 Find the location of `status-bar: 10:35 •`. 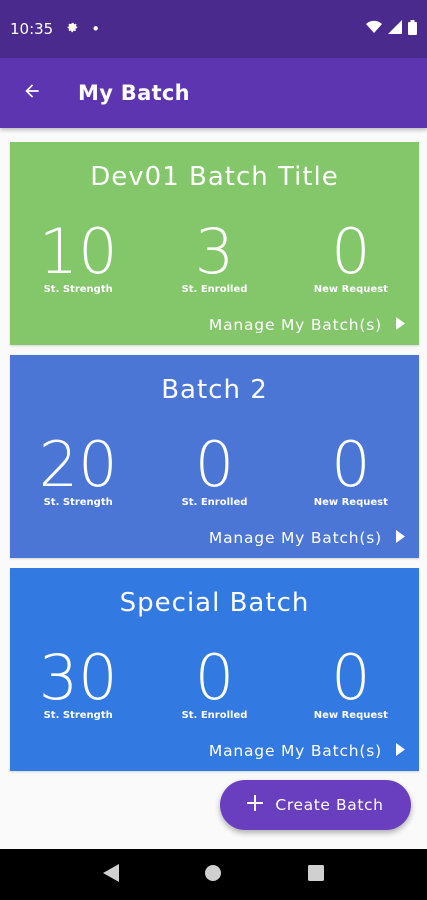

status-bar: 10:35 • is located at coordinates (213, 29).